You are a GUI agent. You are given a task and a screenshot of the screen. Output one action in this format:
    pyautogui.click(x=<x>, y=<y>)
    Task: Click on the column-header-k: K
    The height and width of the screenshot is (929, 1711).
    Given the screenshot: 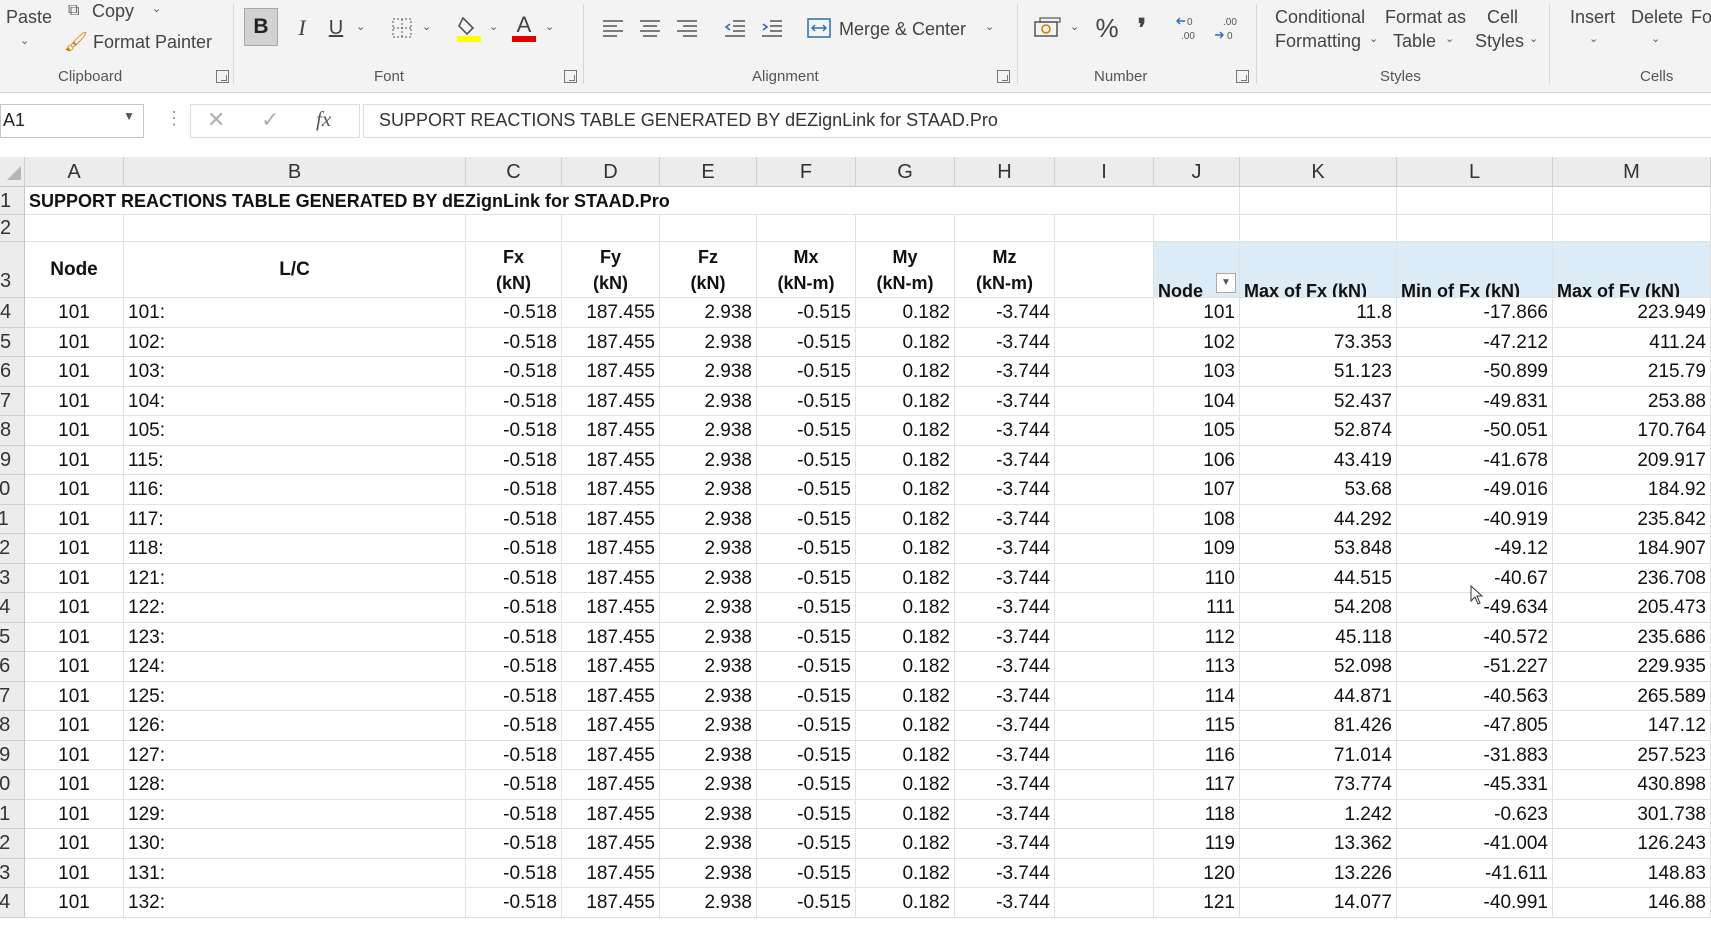 What is the action you would take?
    pyautogui.click(x=1318, y=172)
    